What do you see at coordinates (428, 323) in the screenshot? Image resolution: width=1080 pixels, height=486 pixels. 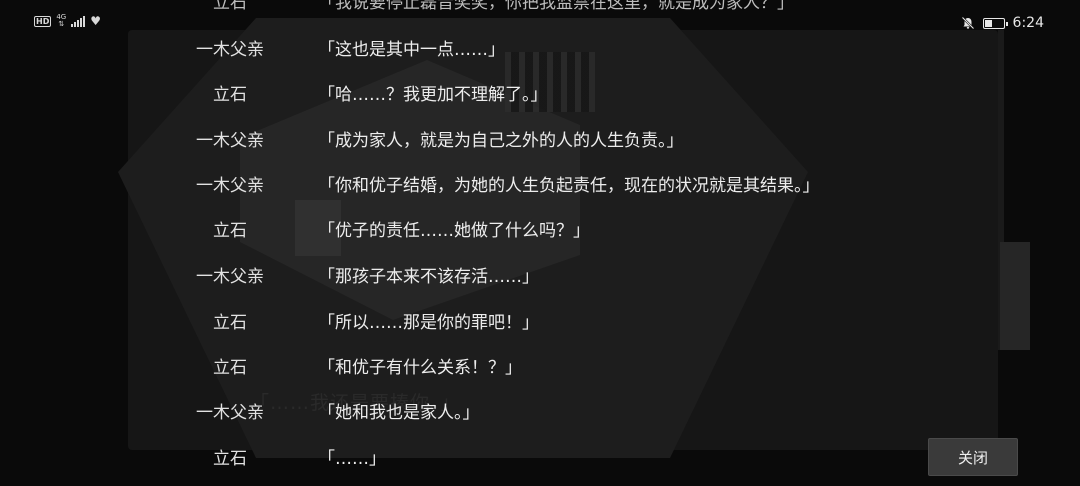 I see `dialogue-text: 「所以……那是你的罪吧！」` at bounding box center [428, 323].